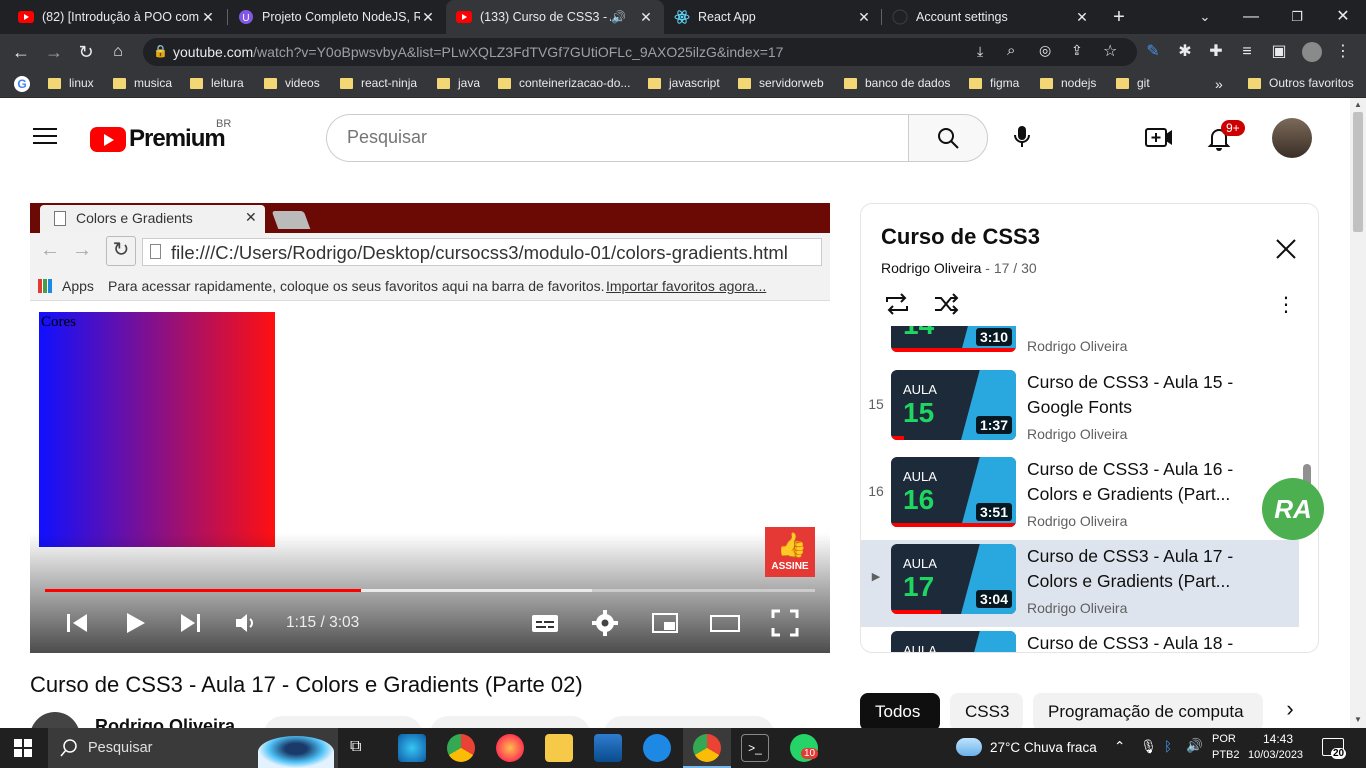 The height and width of the screenshot is (768, 1366). Describe the element at coordinates (1148, 712) in the screenshot. I see `chip-programacao: Programação de computa` at that location.